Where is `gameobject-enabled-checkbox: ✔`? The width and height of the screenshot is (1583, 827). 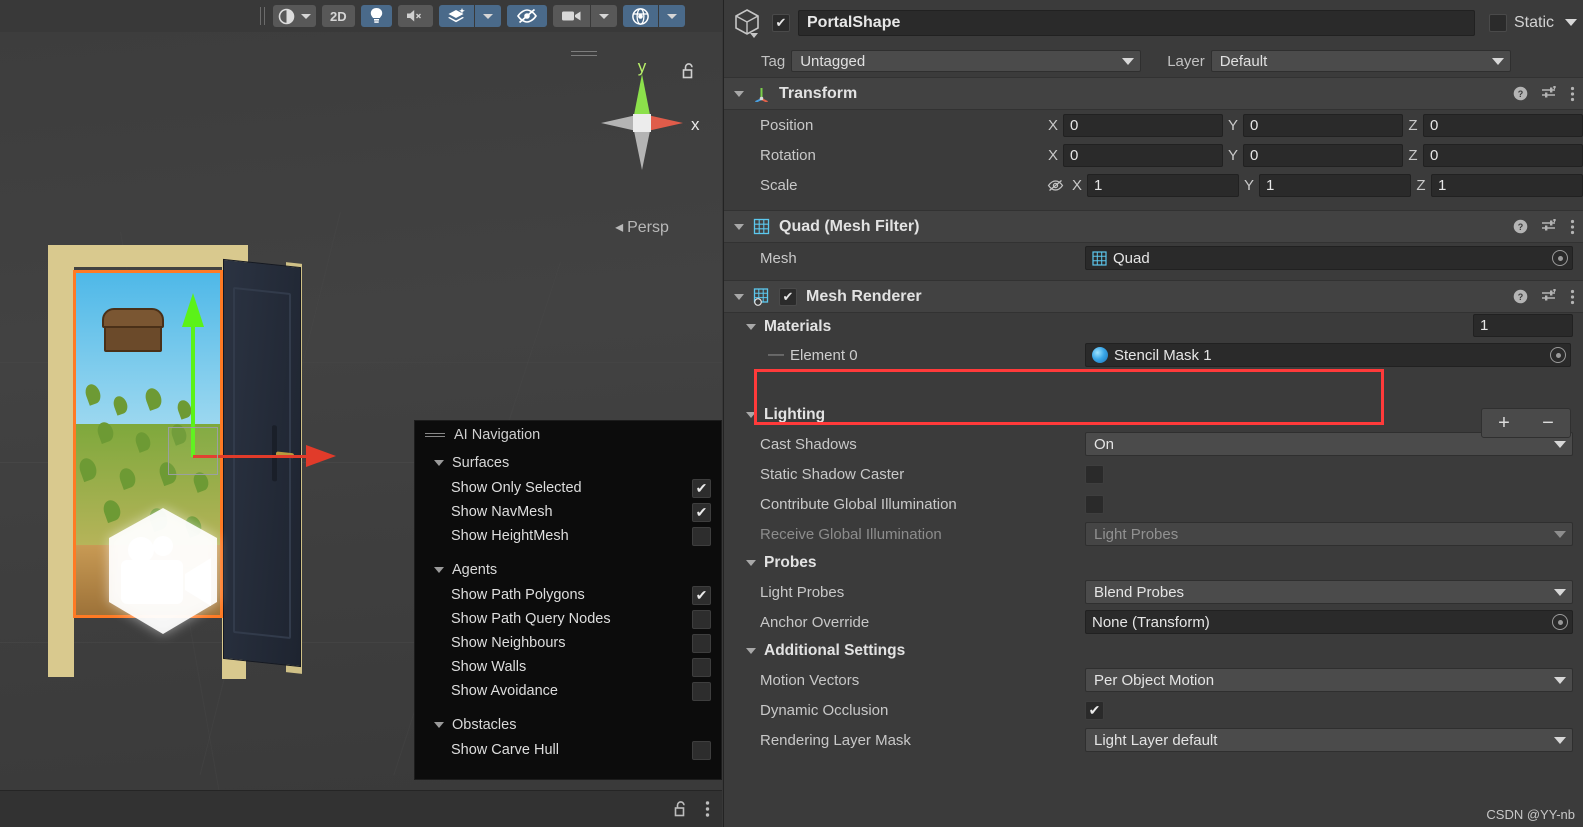
gameobject-enabled-checkbox: ✔ is located at coordinates (781, 22).